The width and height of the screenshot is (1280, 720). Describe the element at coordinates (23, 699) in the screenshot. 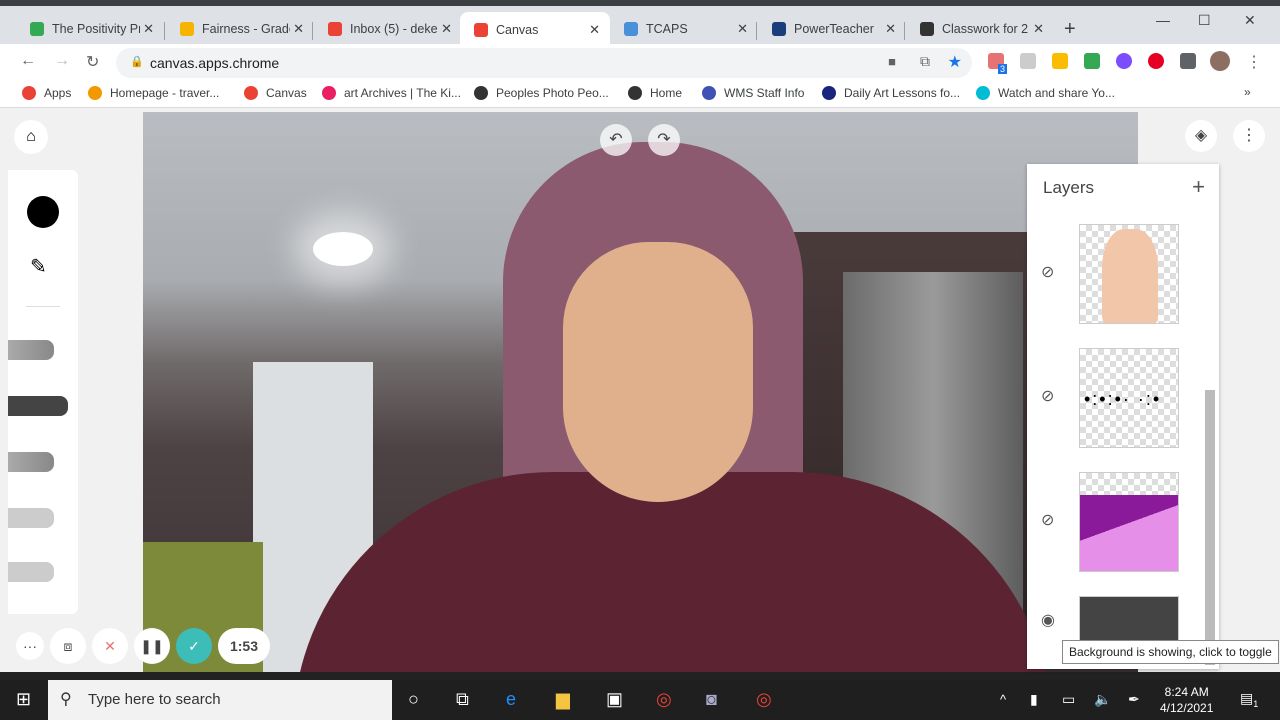

I see `windows-start-icon: ⊞` at that location.